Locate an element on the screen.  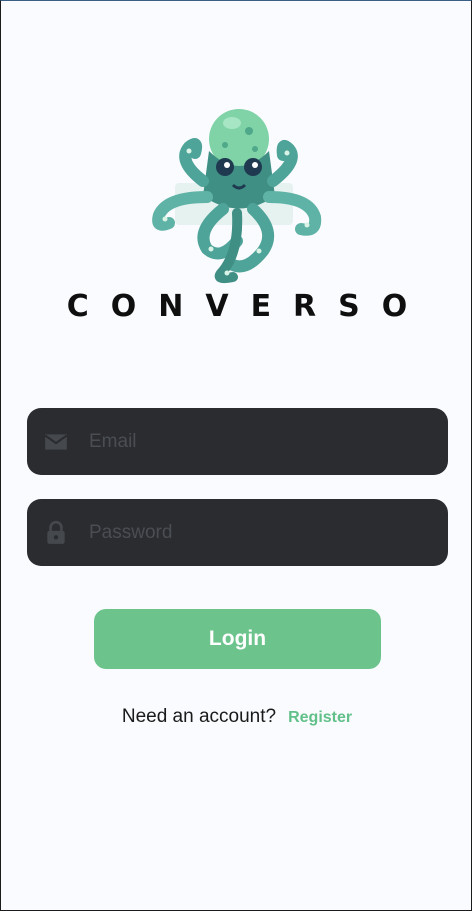
password-field is located at coordinates (237, 532).